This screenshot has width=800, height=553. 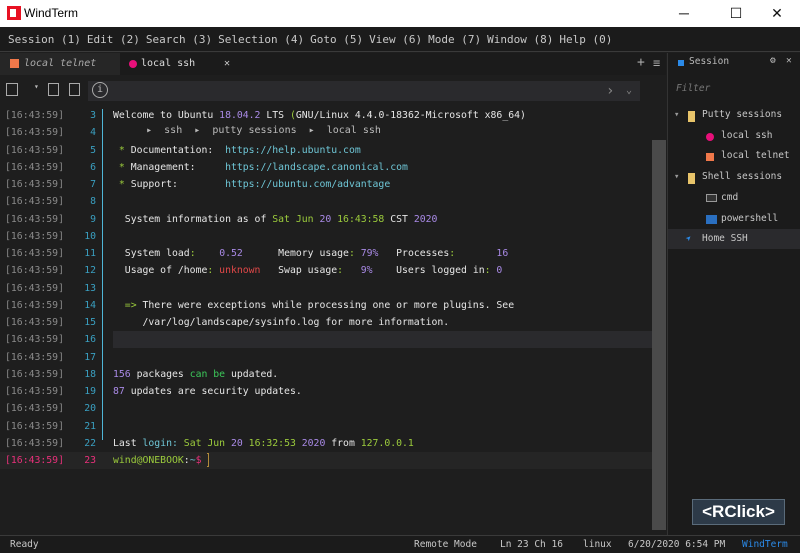 What do you see at coordinates (333, 64) in the screenshot?
I see `tab-bar: local telnet local ssh ✕ + ≡` at bounding box center [333, 64].